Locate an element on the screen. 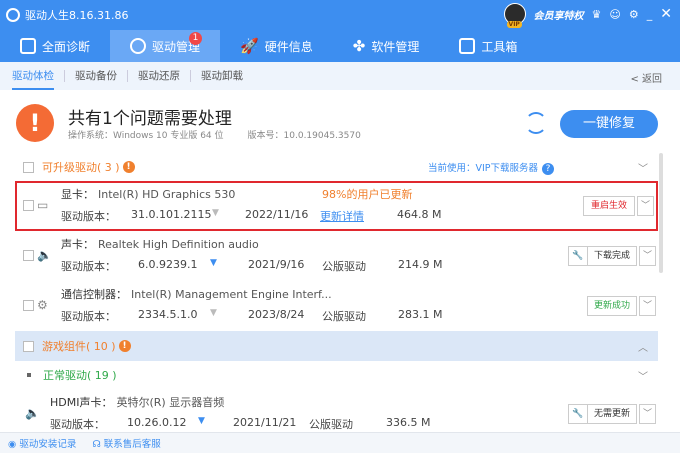 This screenshot has height=453, width=680. subtab-uninstall: 驱动卸载 is located at coordinates (222, 76).